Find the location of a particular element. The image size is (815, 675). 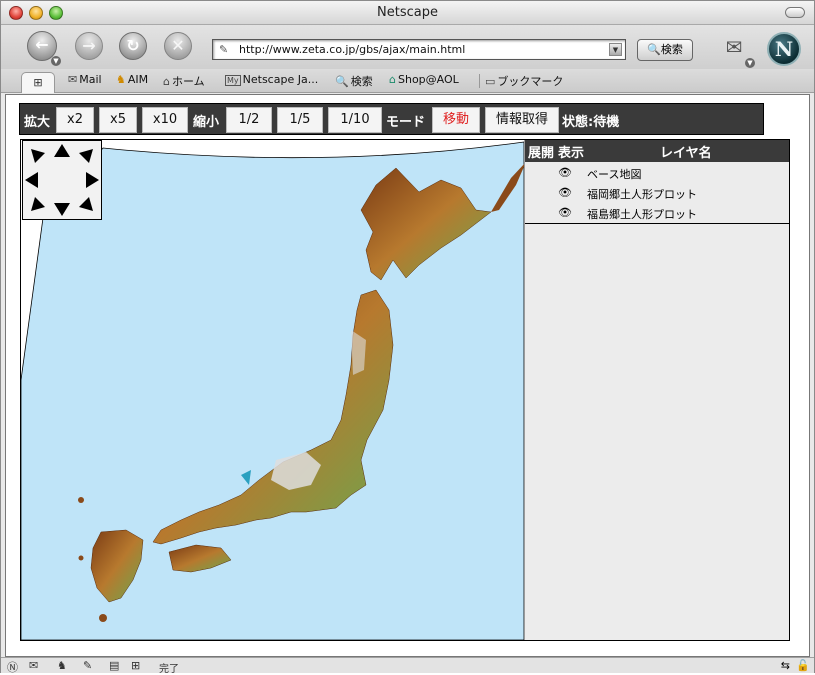

zoom-x5-button: x5 is located at coordinates (118, 120).